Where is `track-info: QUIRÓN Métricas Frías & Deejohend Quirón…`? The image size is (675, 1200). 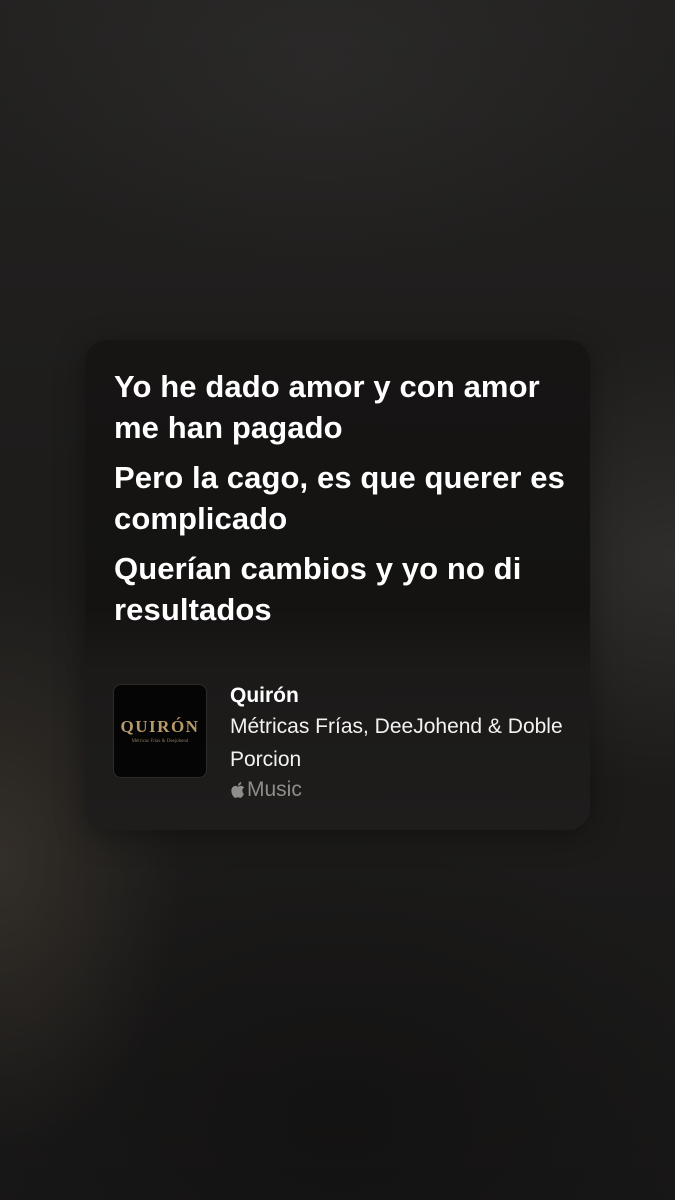
track-info: QUIRÓN Métricas Frías & Deejohend Quirón… is located at coordinates (341, 744).